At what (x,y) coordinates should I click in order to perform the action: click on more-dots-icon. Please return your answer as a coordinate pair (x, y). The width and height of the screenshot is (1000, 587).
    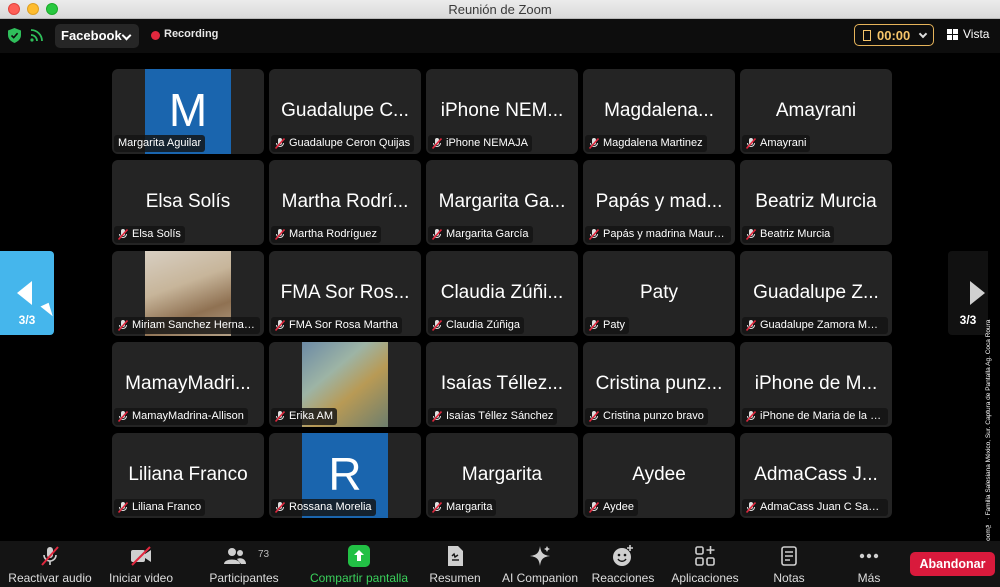
    Looking at the image, I should click on (869, 556).